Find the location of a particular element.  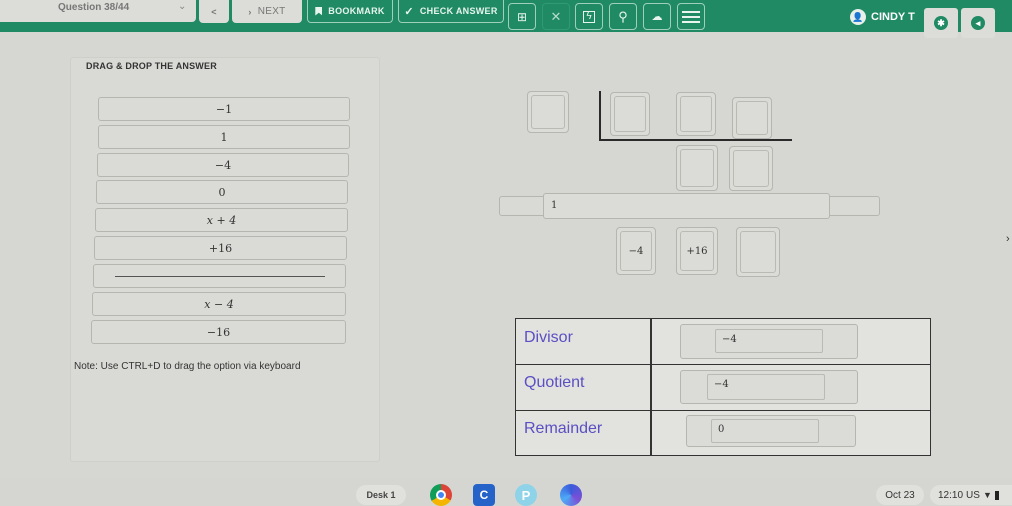

next-button: › NEXT is located at coordinates (267, 11).